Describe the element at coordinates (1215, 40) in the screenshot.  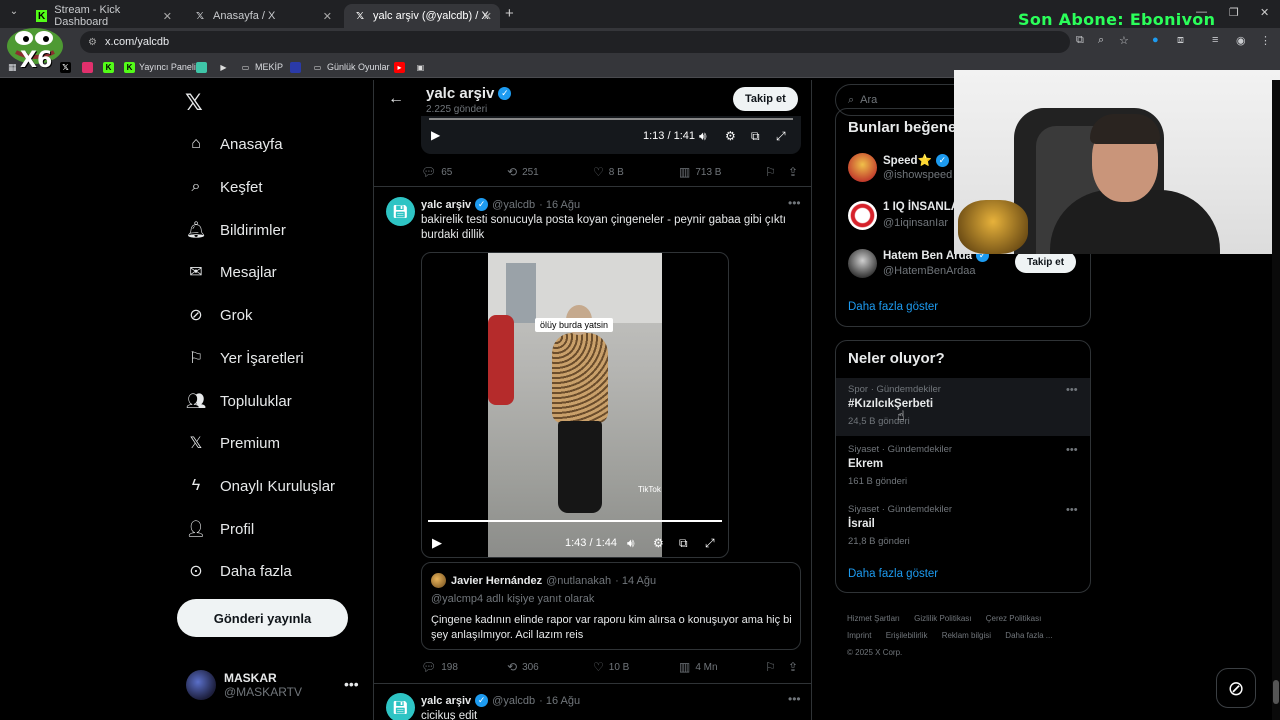
I see `media-icon: ≡` at that location.